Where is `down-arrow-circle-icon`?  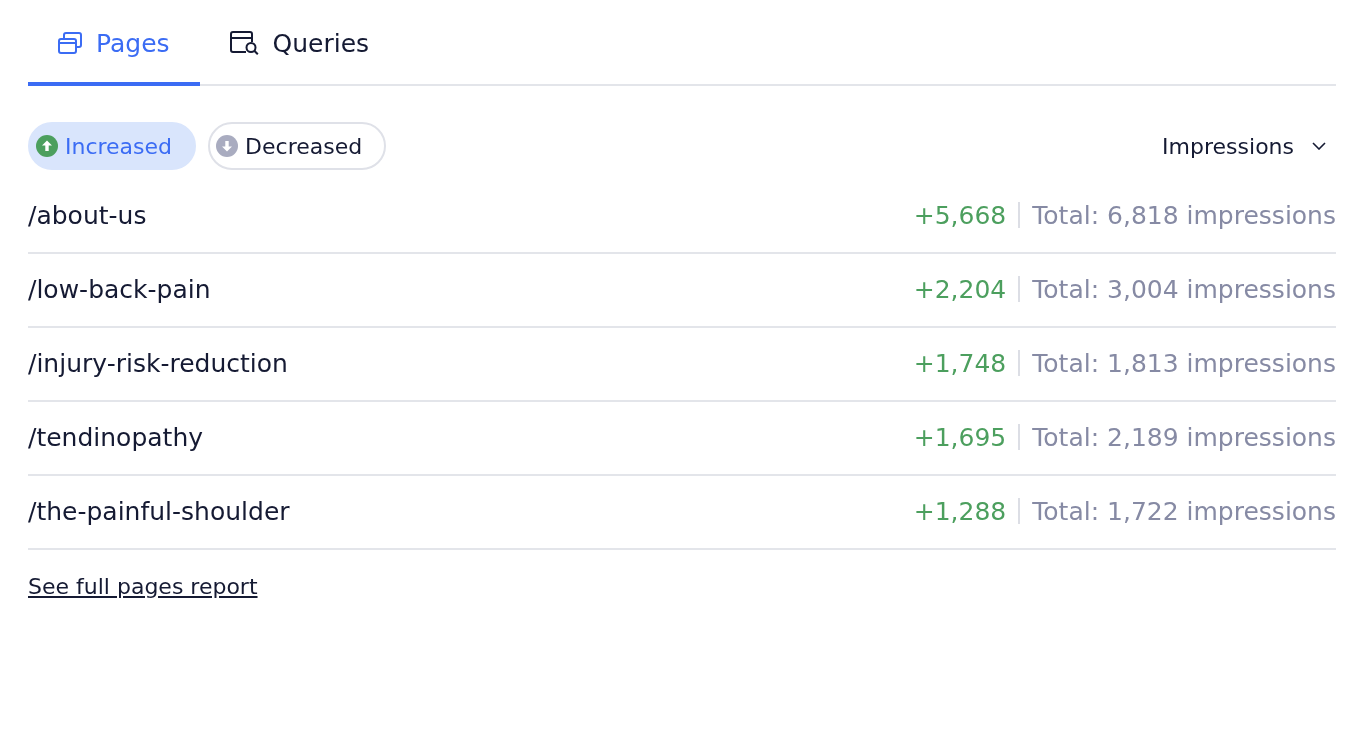 down-arrow-circle-icon is located at coordinates (227, 146).